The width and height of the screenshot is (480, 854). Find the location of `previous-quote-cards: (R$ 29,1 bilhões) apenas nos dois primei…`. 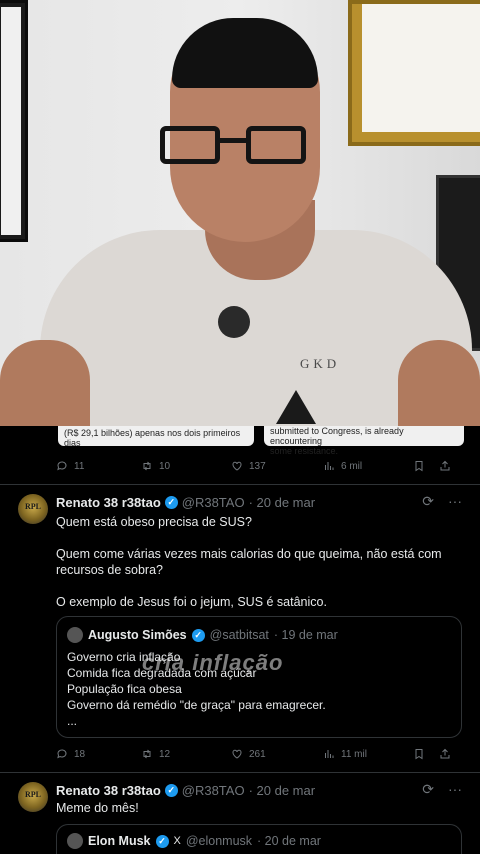

previous-quote-cards: (R$ 29,1 bilhões) apenas nos dois primei… is located at coordinates (261, 441).